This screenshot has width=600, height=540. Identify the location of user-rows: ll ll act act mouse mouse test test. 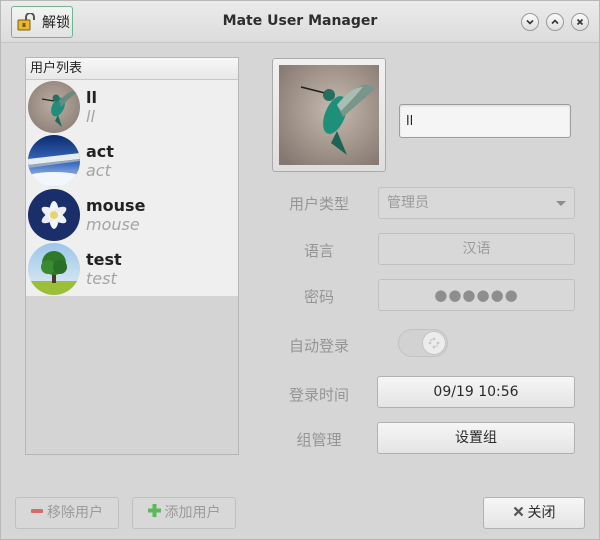
(132, 188).